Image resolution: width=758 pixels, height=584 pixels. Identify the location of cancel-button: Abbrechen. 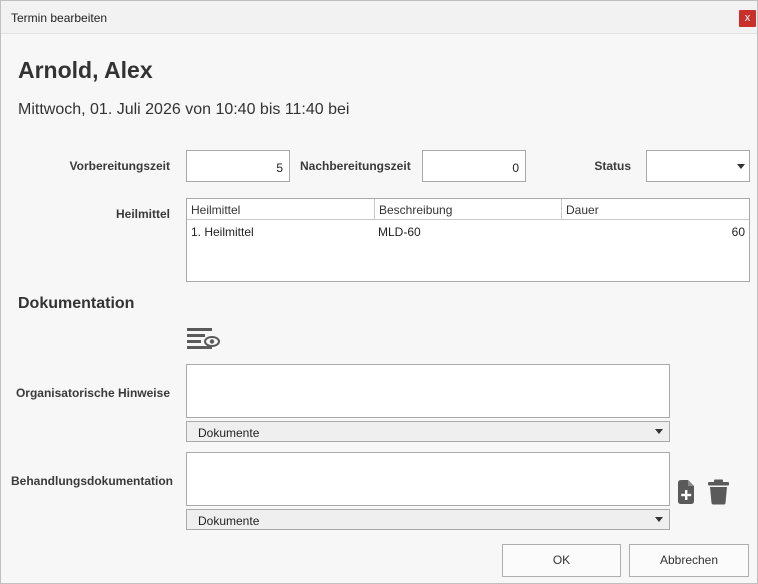
(689, 560).